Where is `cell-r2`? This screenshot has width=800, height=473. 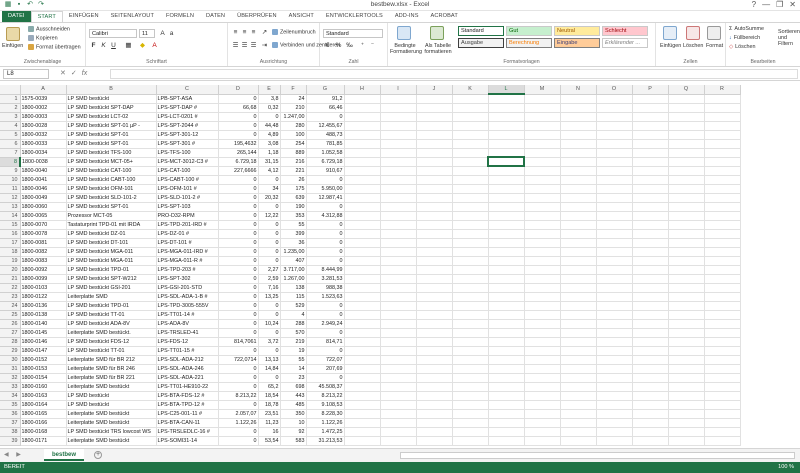
cell-r2 is located at coordinates (722, 108).